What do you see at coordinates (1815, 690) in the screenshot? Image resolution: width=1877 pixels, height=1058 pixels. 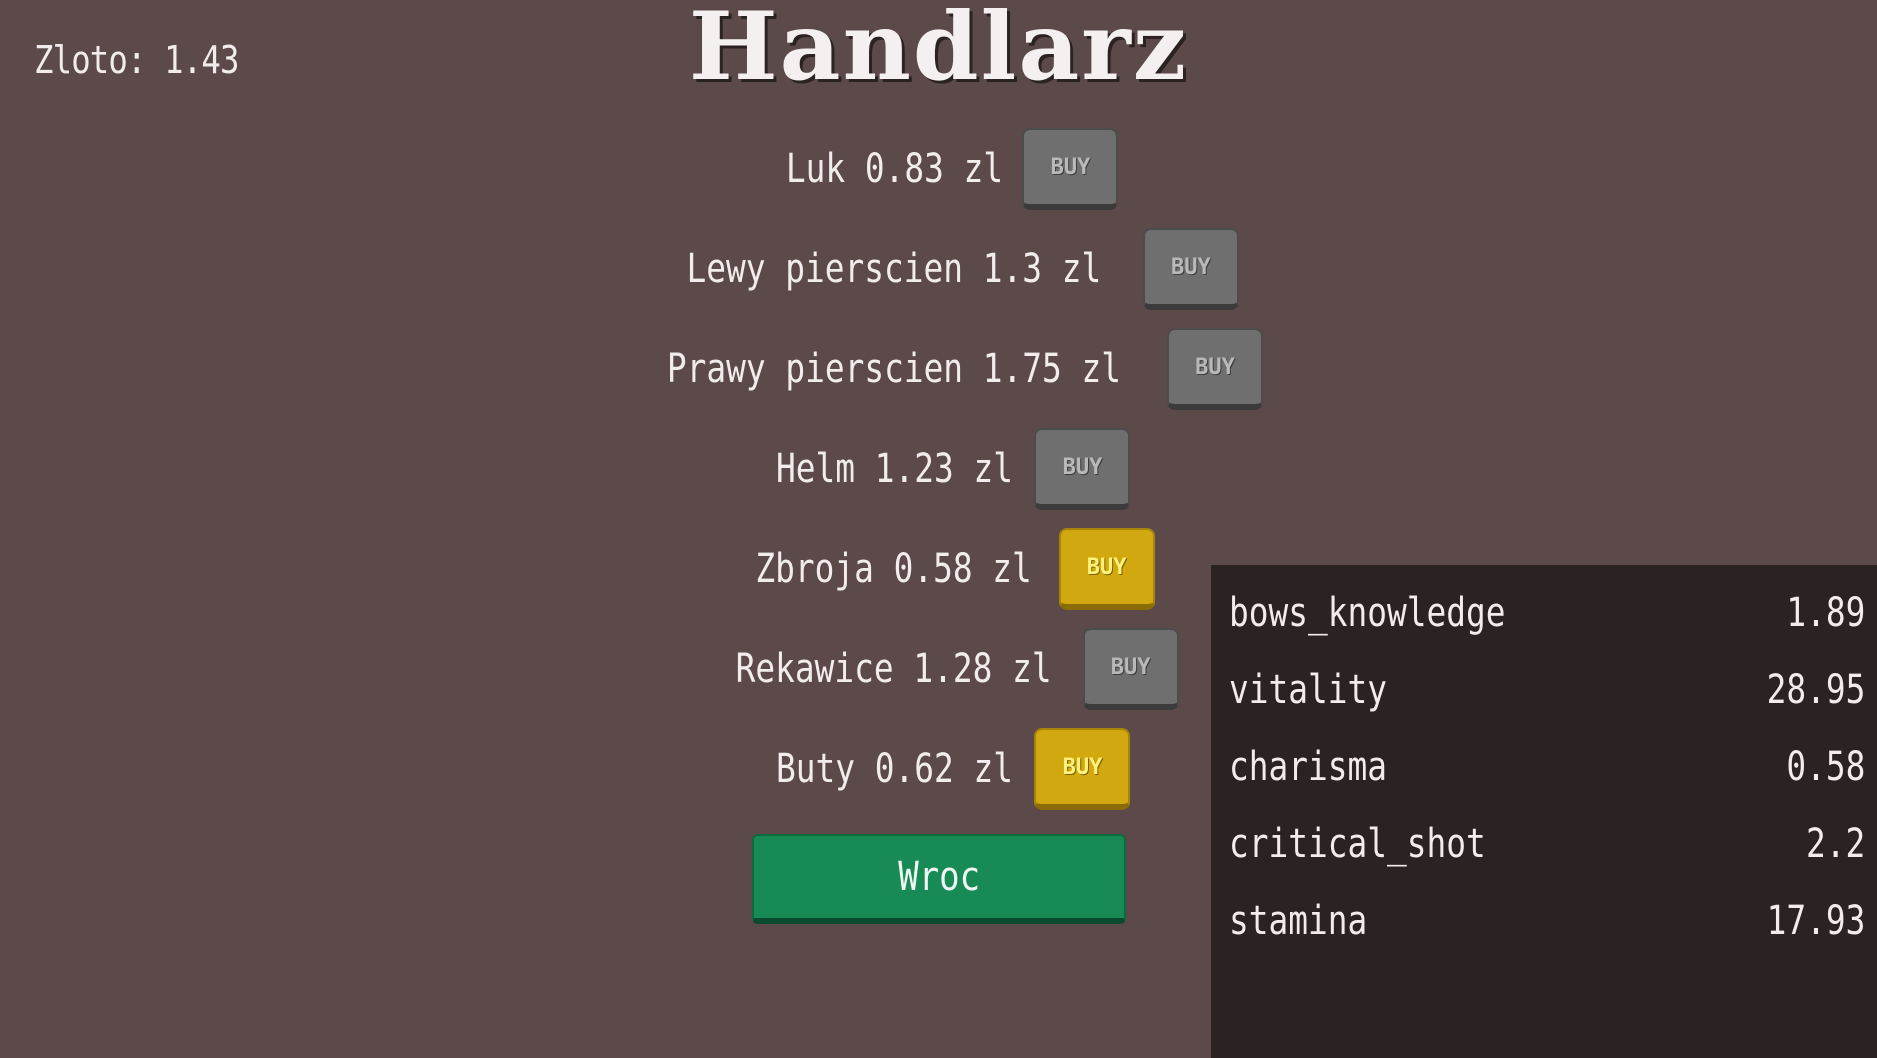 I see `stat-value: 28.95` at bounding box center [1815, 690].